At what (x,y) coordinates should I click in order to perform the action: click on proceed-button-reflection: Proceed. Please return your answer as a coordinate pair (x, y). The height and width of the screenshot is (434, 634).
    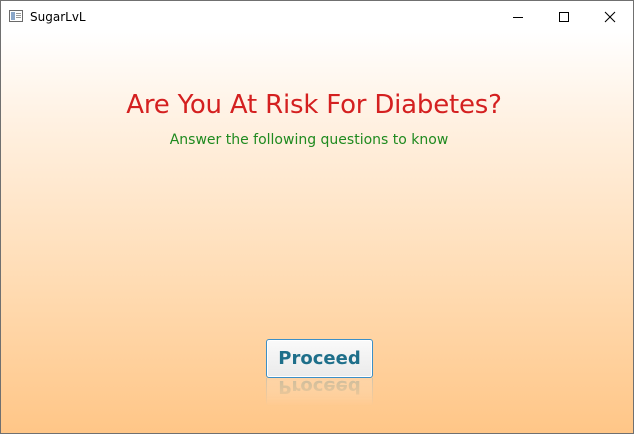
    Looking at the image, I should click on (319, 392).